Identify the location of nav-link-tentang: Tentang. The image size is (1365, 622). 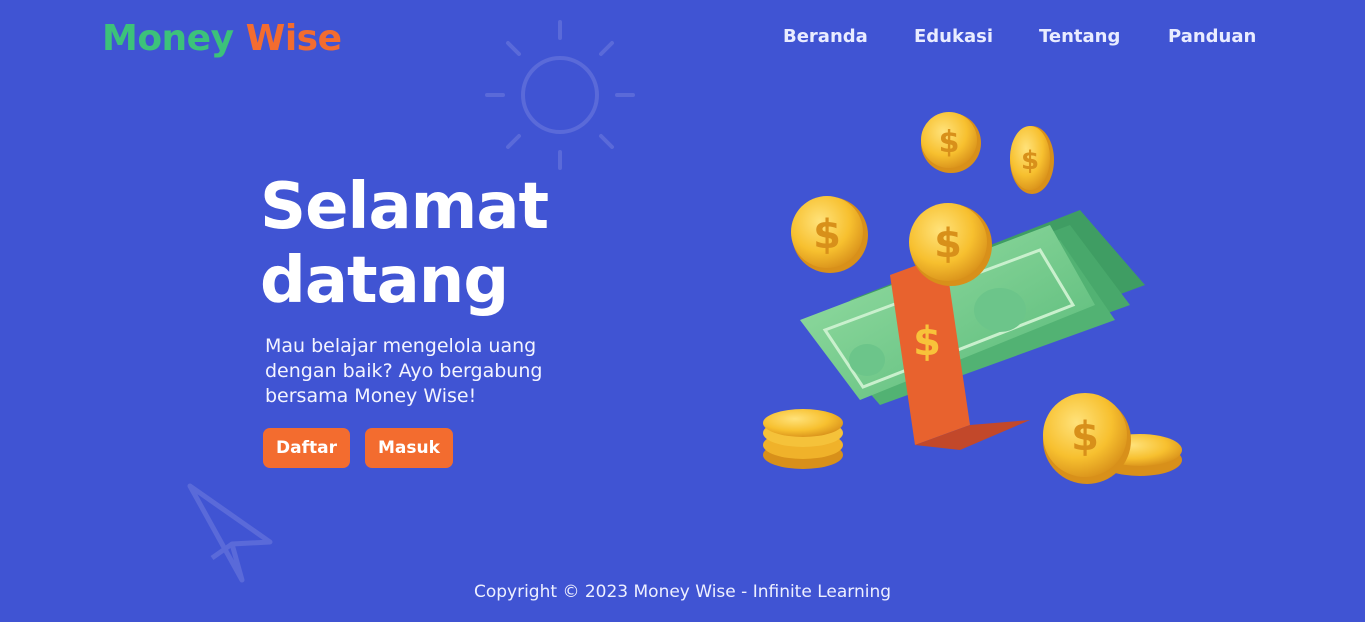
(1079, 36).